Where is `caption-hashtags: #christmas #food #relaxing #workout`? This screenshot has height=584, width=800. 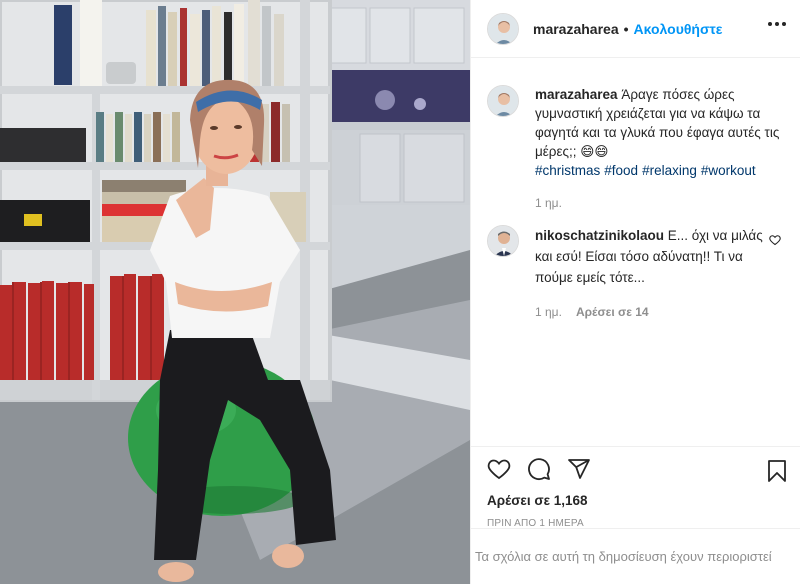
caption-hashtags: #christmas #food #relaxing #workout is located at coordinates (661, 170).